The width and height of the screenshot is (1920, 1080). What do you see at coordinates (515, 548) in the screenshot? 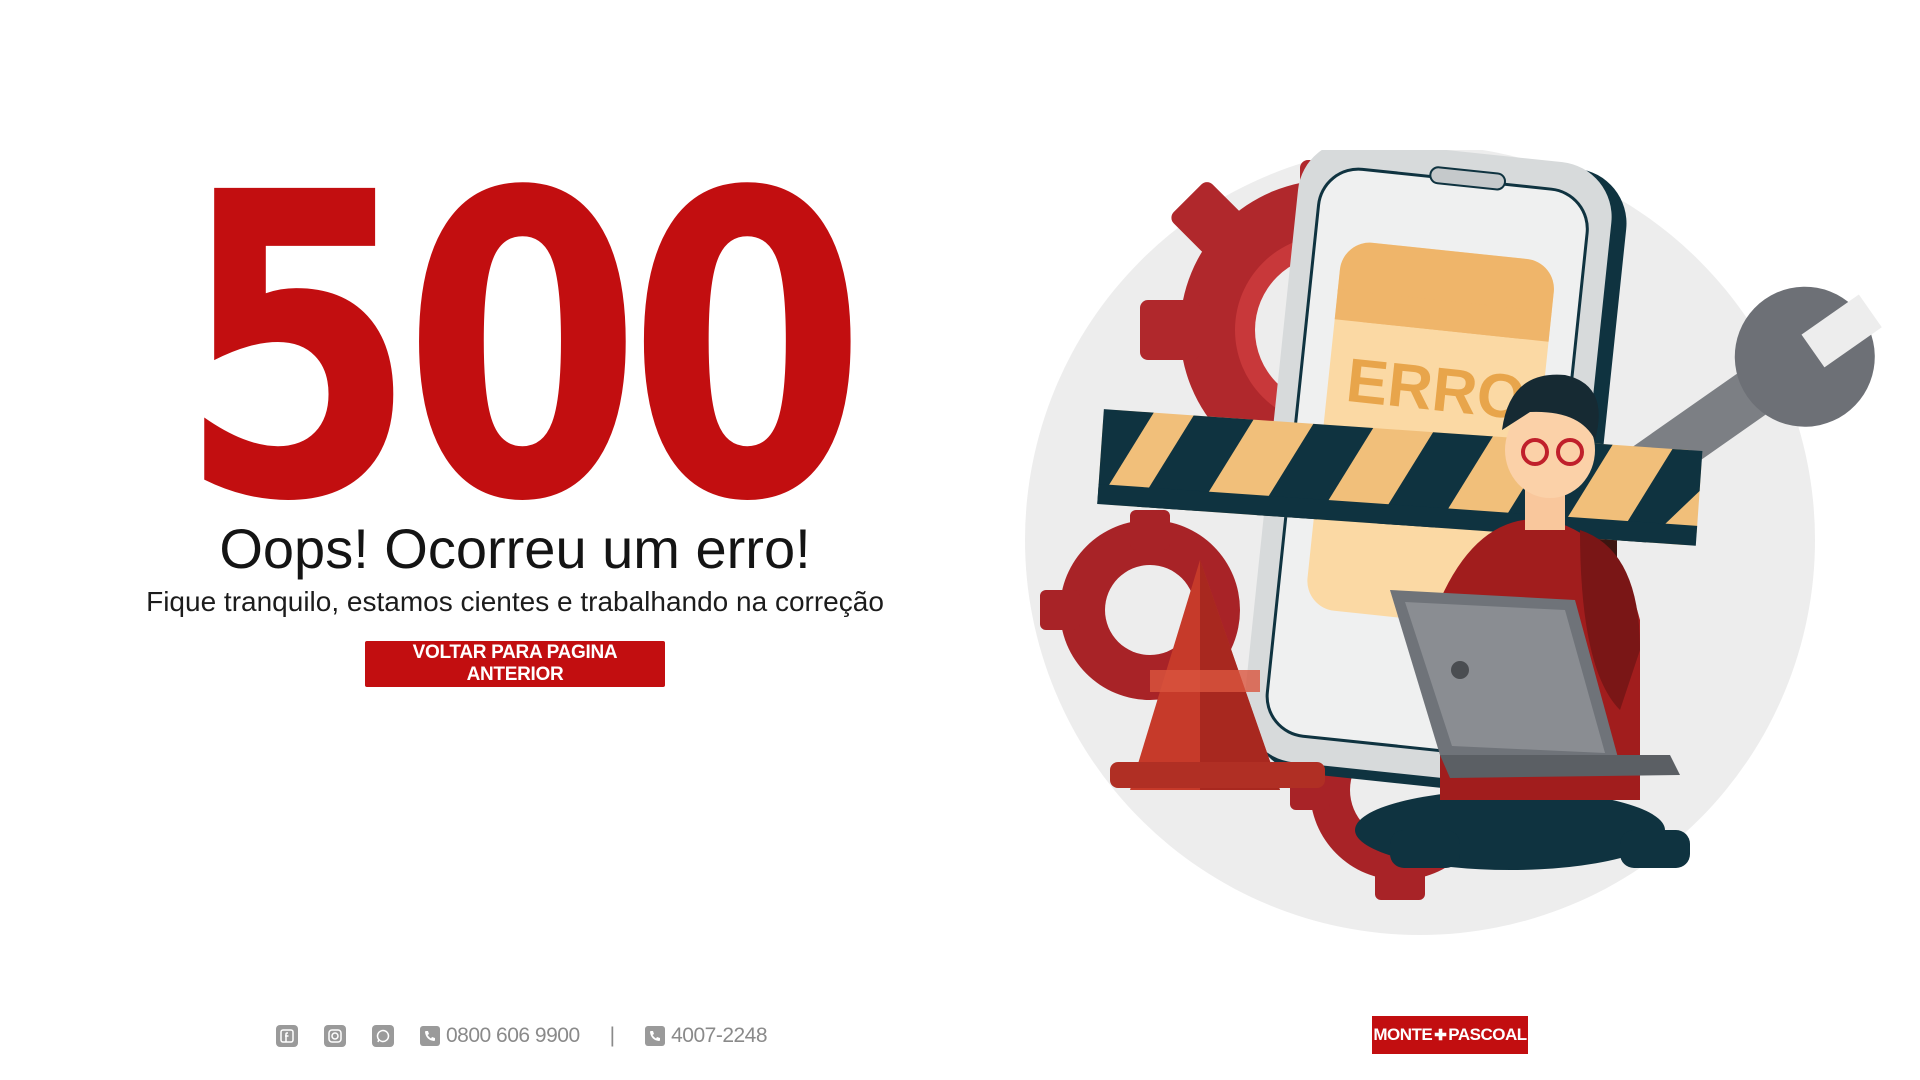
I see `error-title: Oops! Ocorreu um erro!` at bounding box center [515, 548].